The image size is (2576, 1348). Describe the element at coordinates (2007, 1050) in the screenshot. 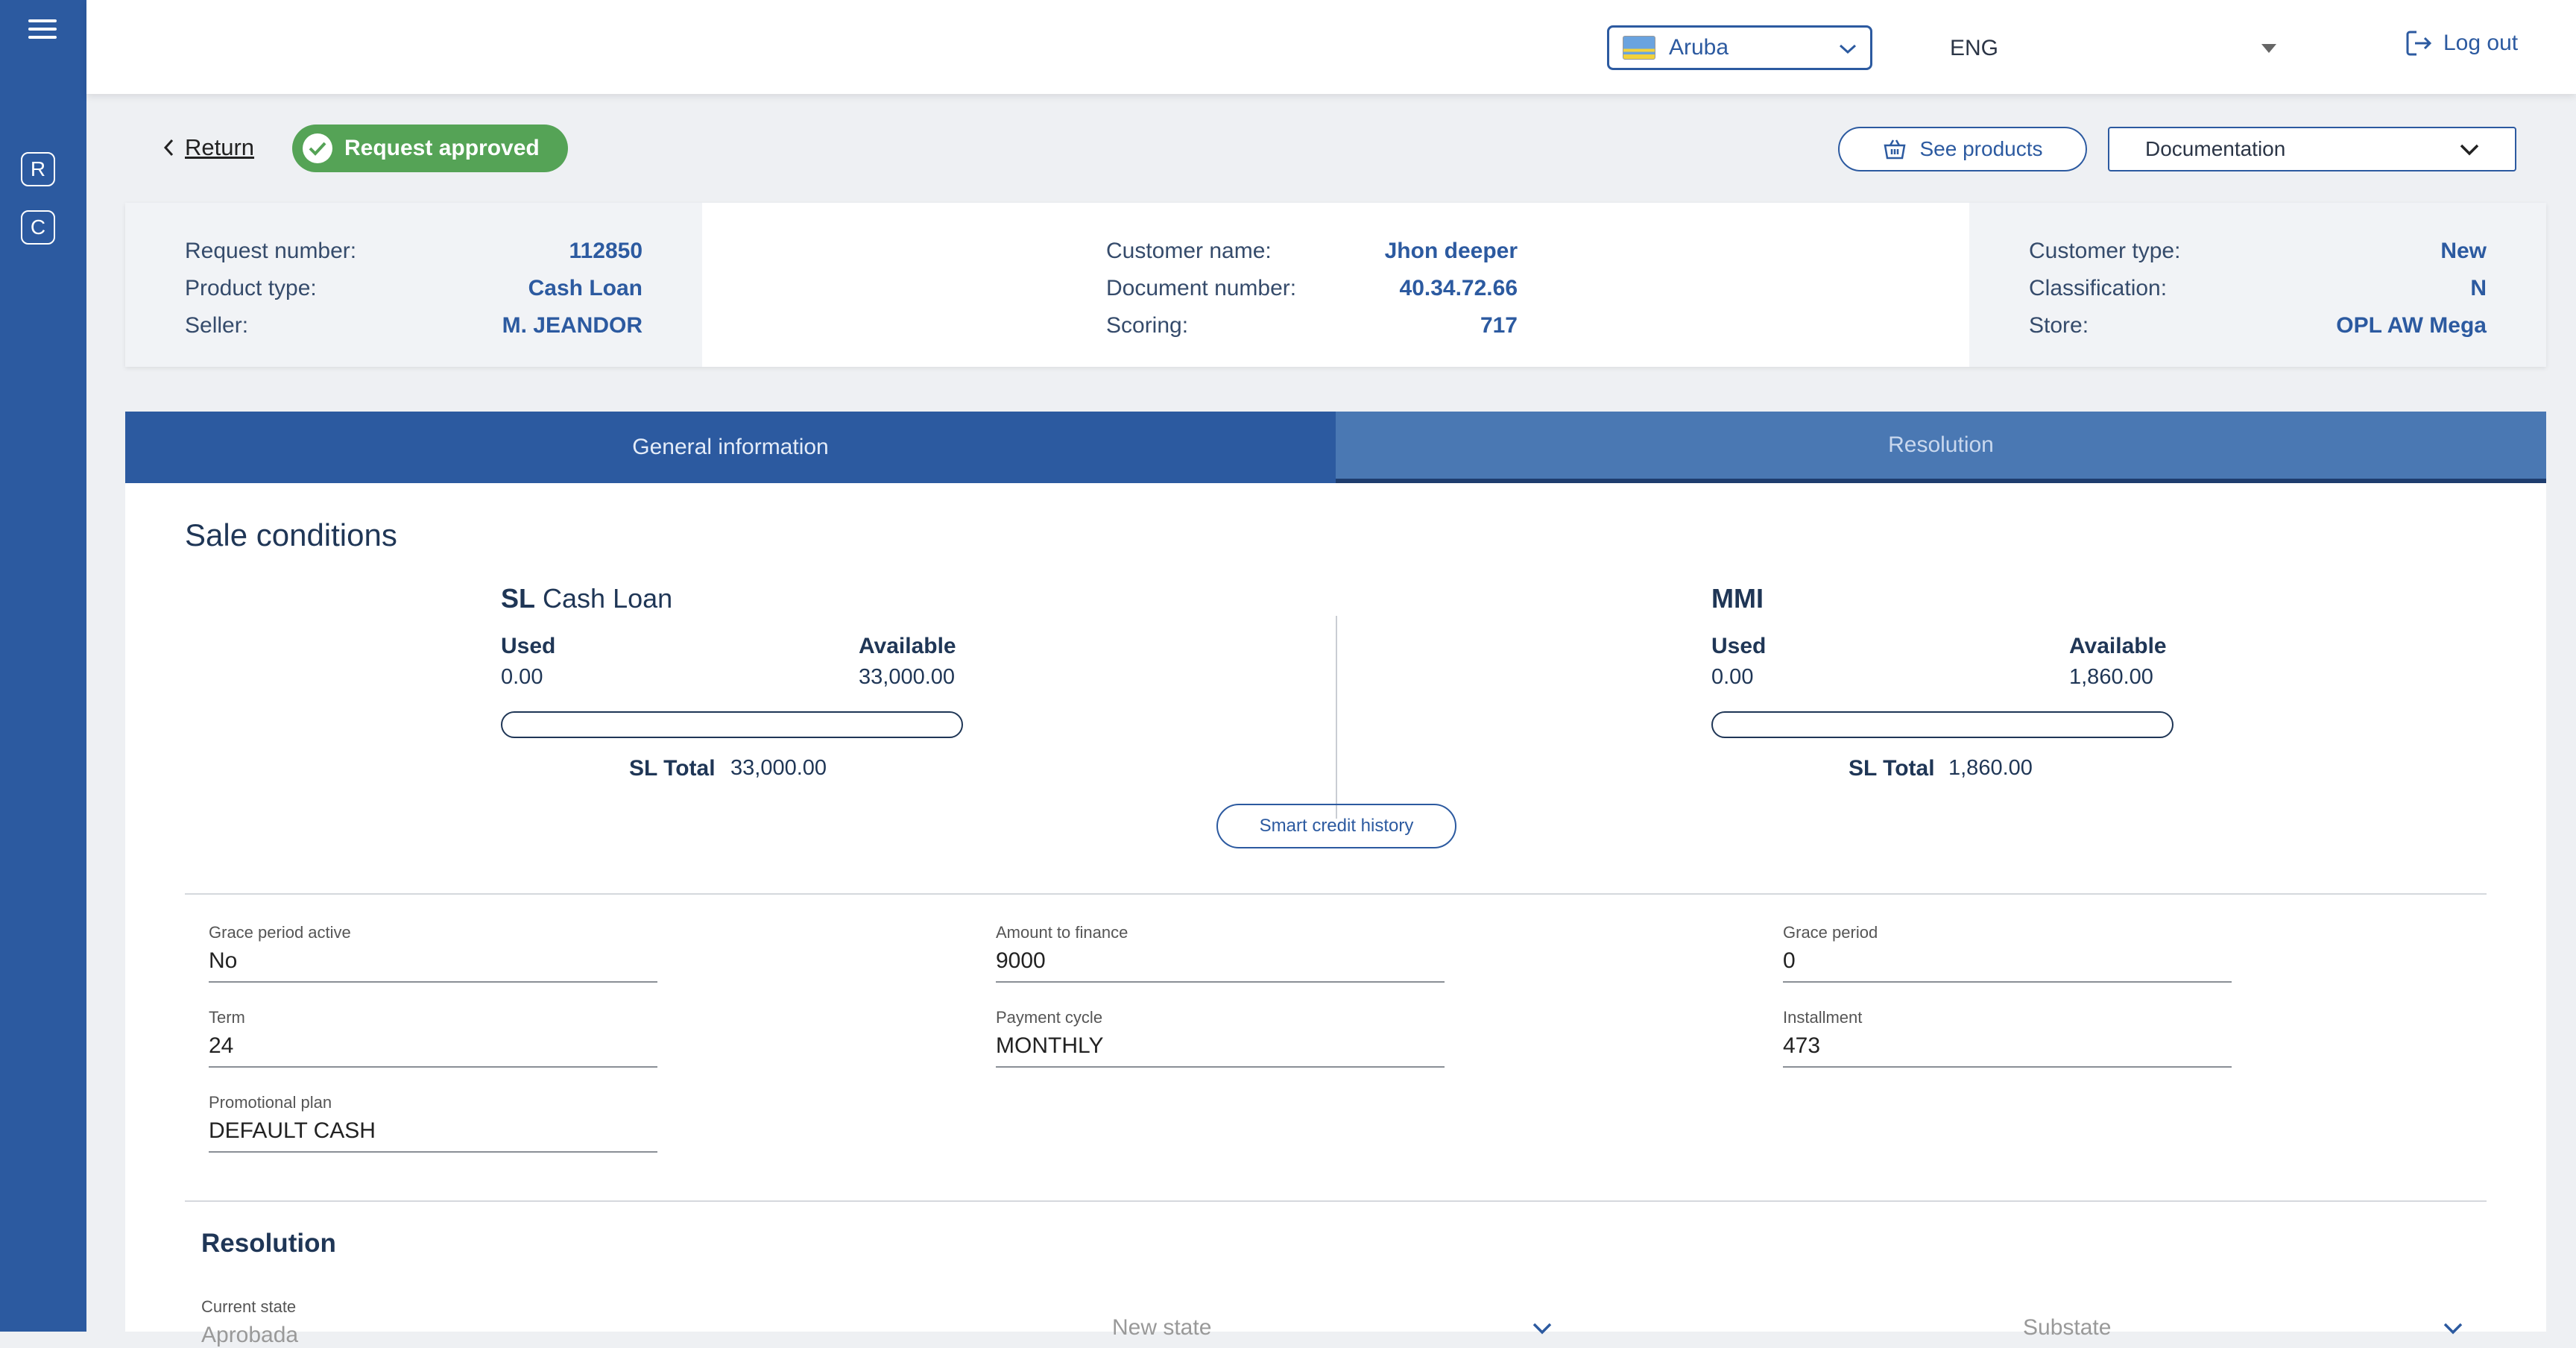

I see `field-value: 473` at that location.